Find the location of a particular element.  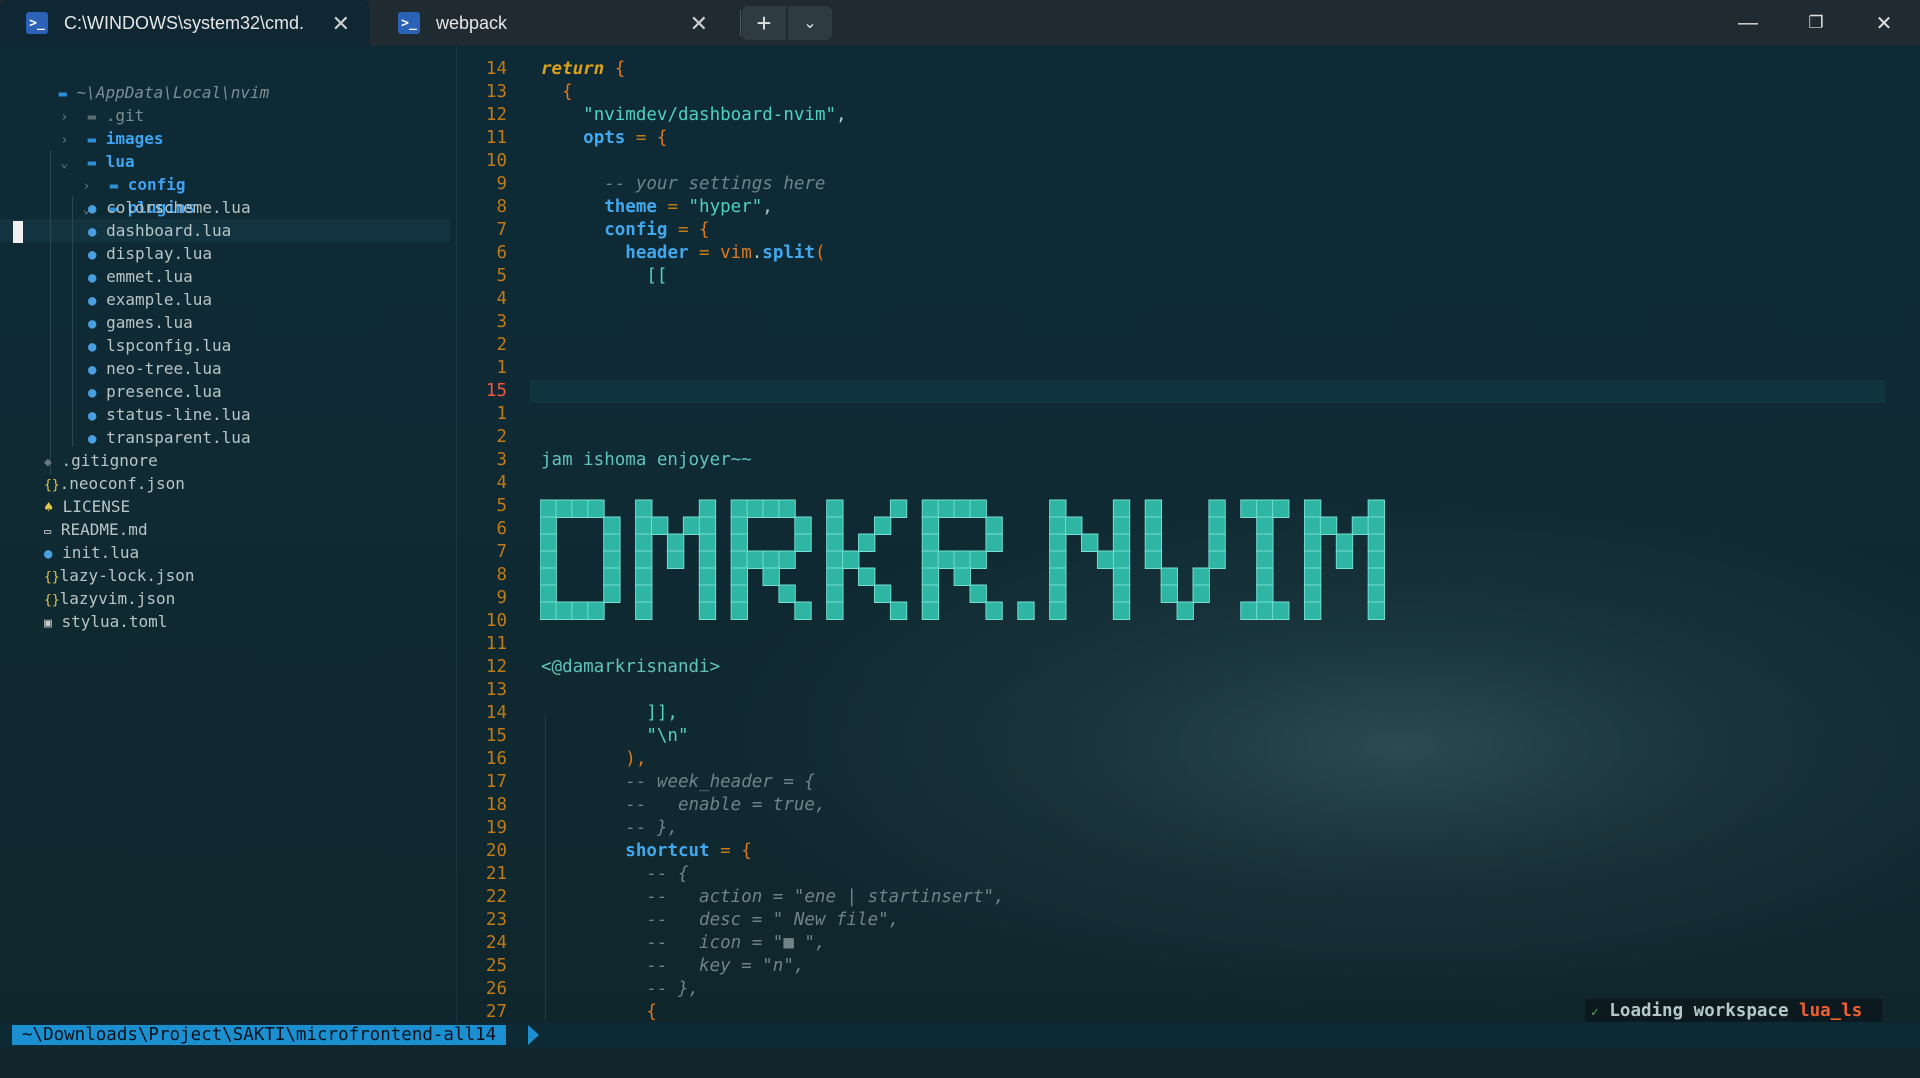

code-line: -- action = "ene | startinsert", is located at coordinates (825, 897).